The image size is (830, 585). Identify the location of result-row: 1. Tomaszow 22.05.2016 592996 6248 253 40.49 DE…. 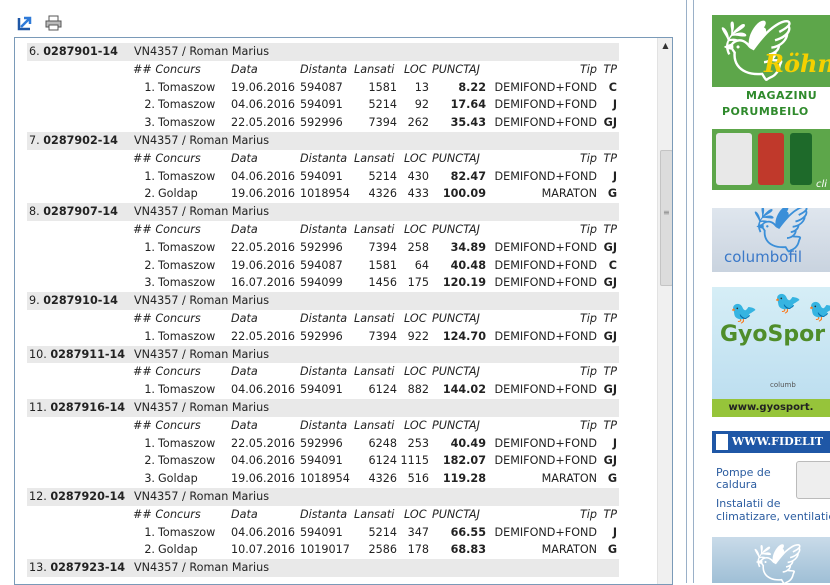
(323, 444).